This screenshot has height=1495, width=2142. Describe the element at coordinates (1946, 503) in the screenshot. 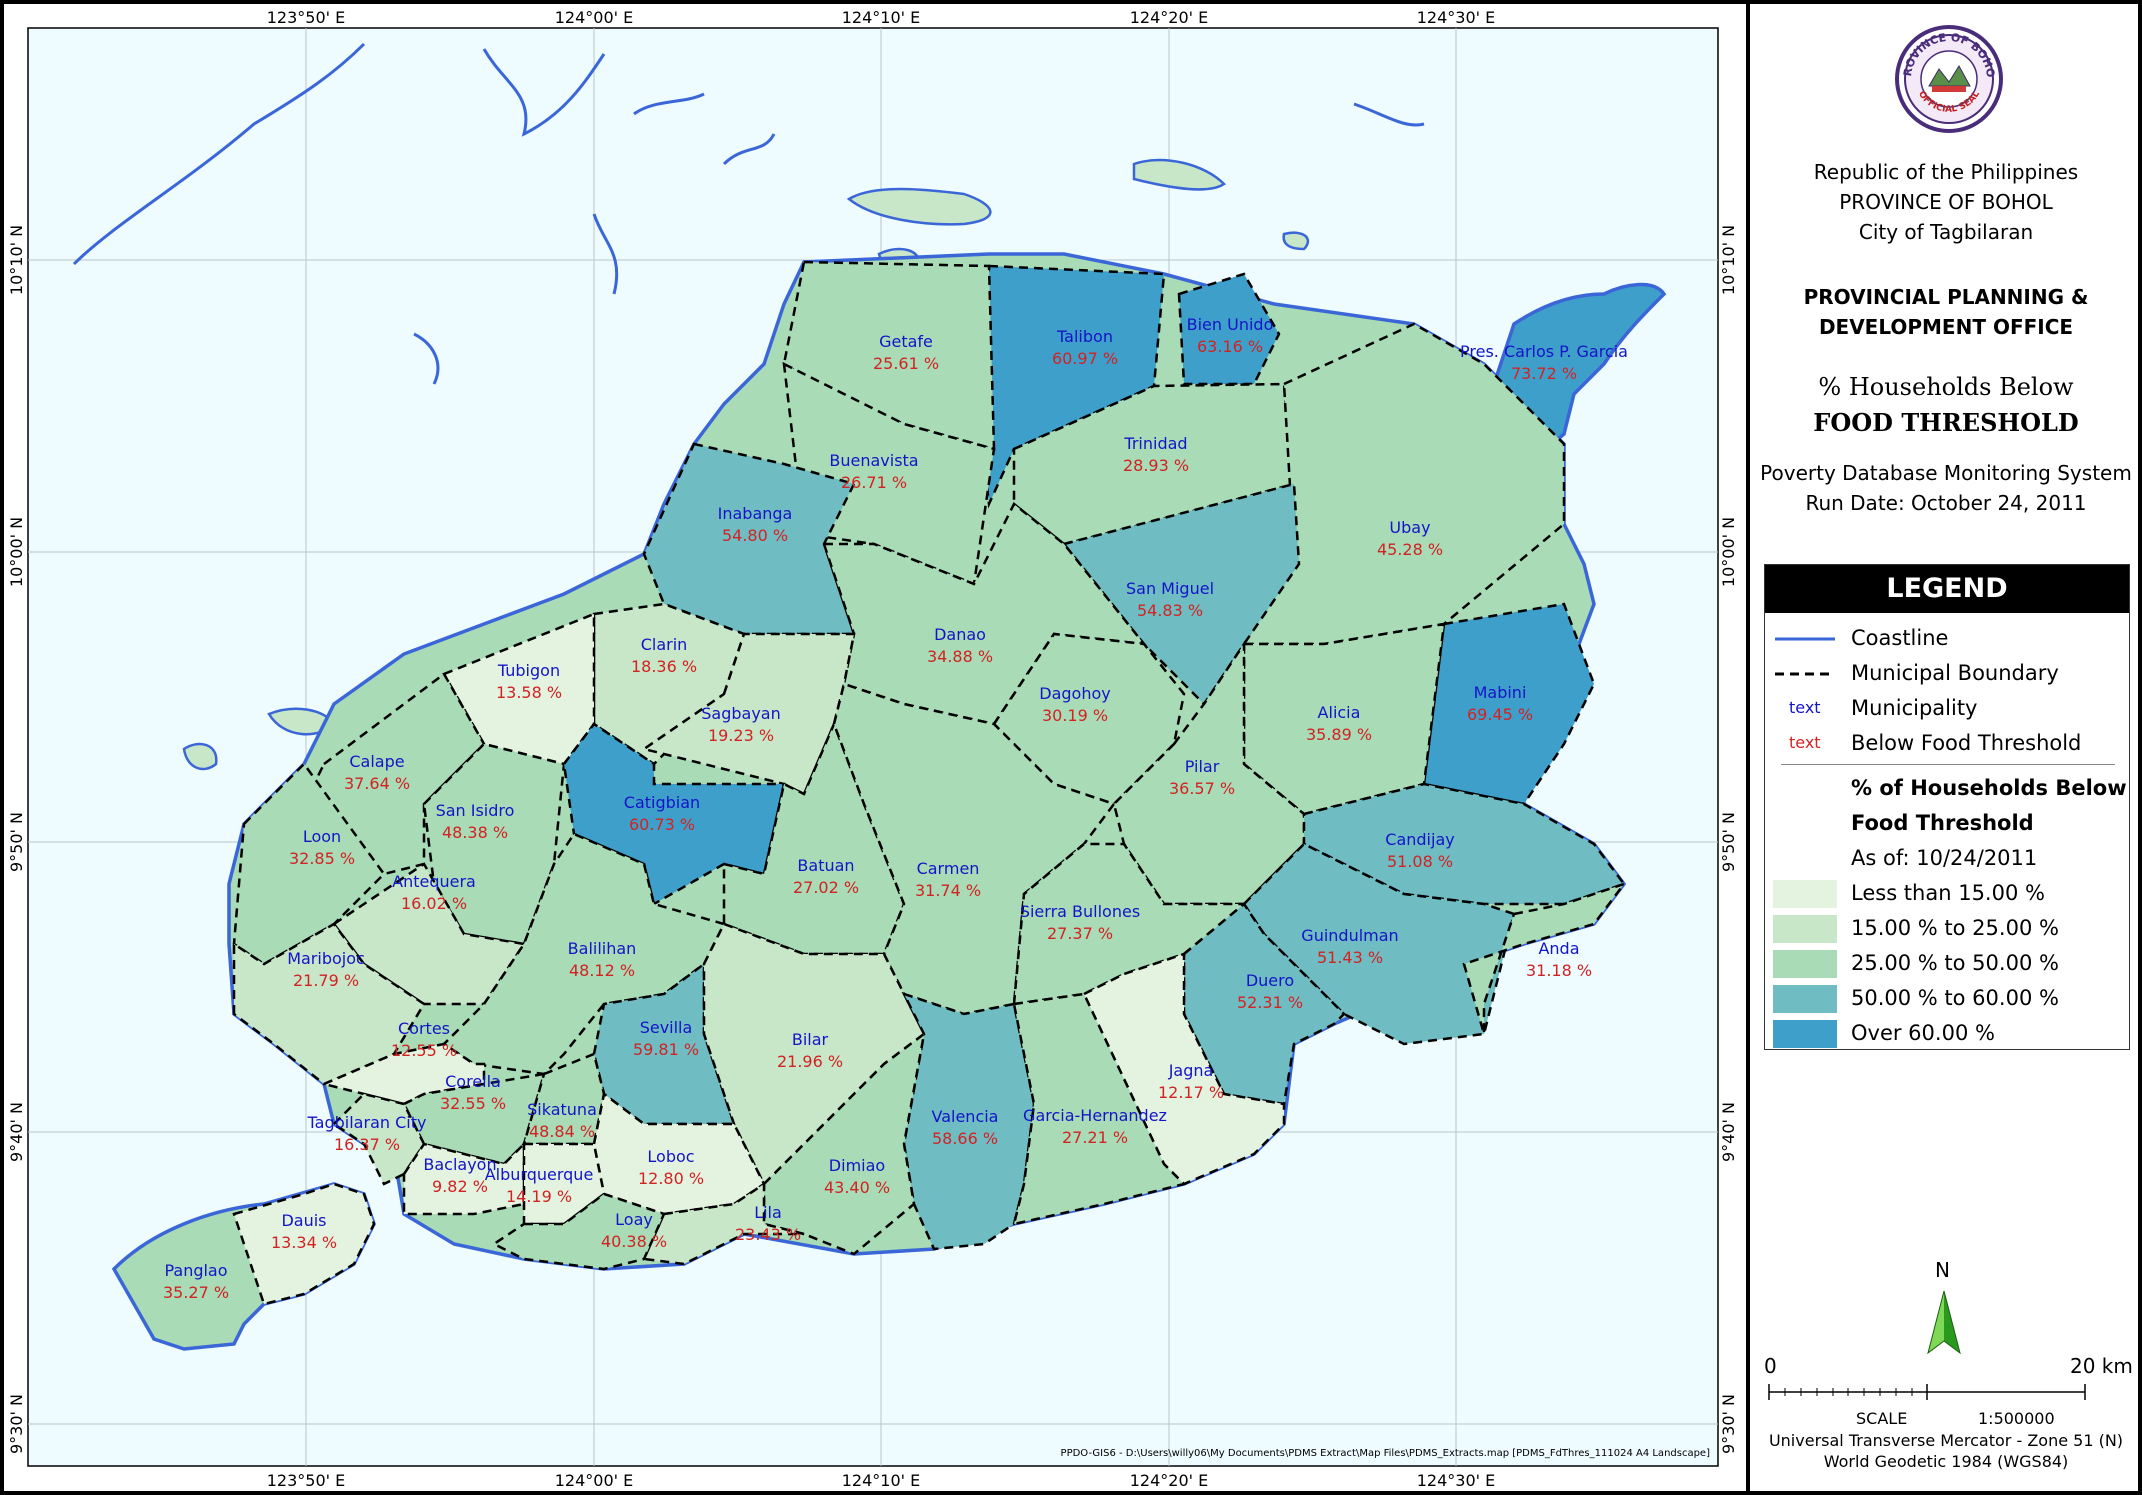

I see `run-date: Run Date: October 24, 2011` at that location.